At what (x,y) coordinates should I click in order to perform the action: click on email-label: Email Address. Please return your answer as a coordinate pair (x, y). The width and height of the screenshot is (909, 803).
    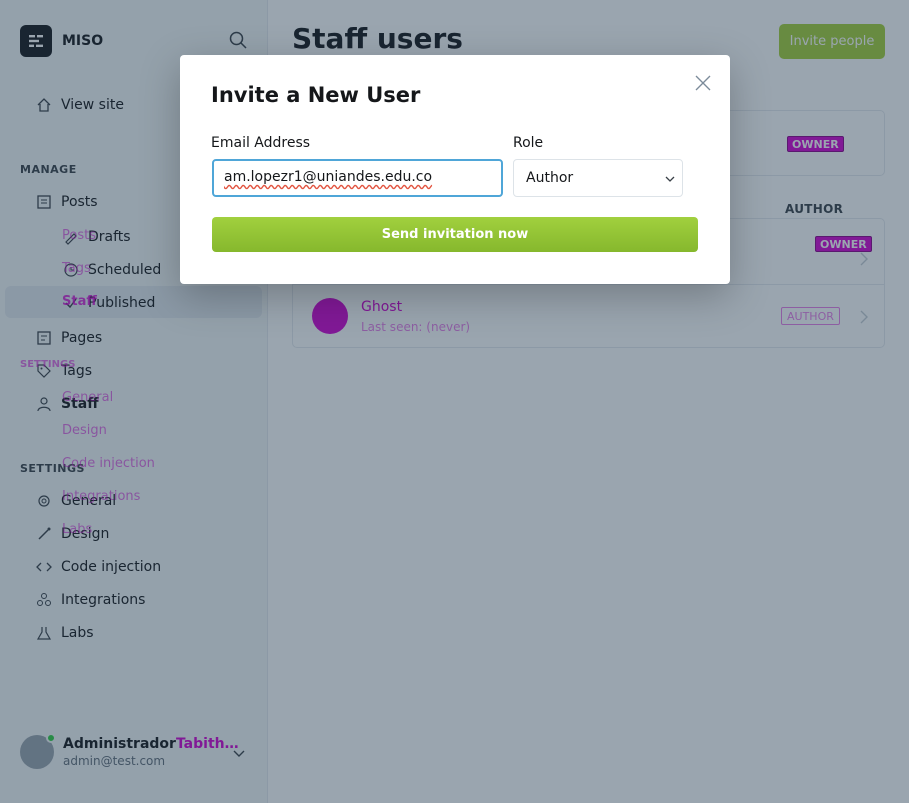
    Looking at the image, I should click on (261, 143).